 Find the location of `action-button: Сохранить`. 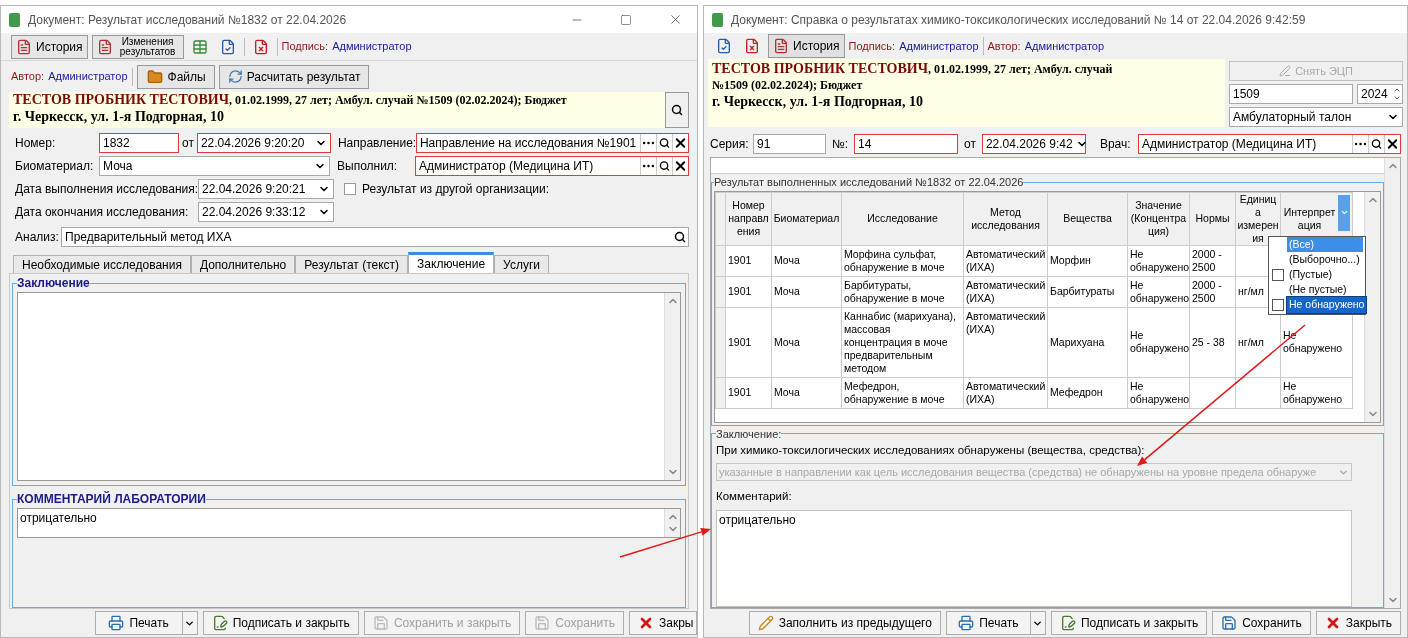

action-button: Сохранить is located at coordinates (1261, 623).